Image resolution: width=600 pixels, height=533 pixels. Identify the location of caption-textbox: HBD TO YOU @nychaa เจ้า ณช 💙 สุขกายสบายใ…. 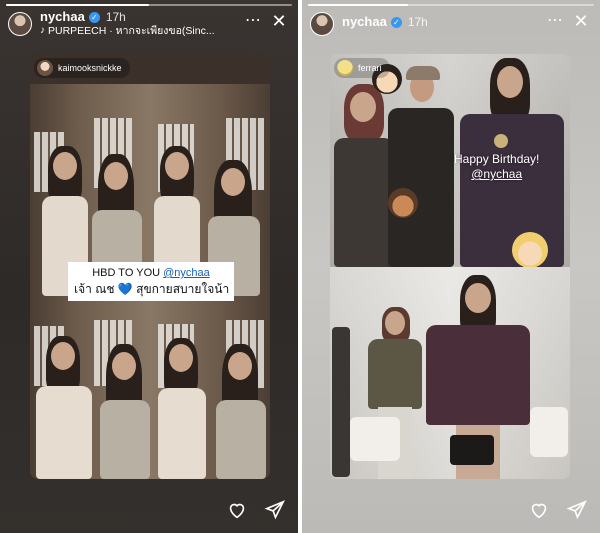
(151, 281).